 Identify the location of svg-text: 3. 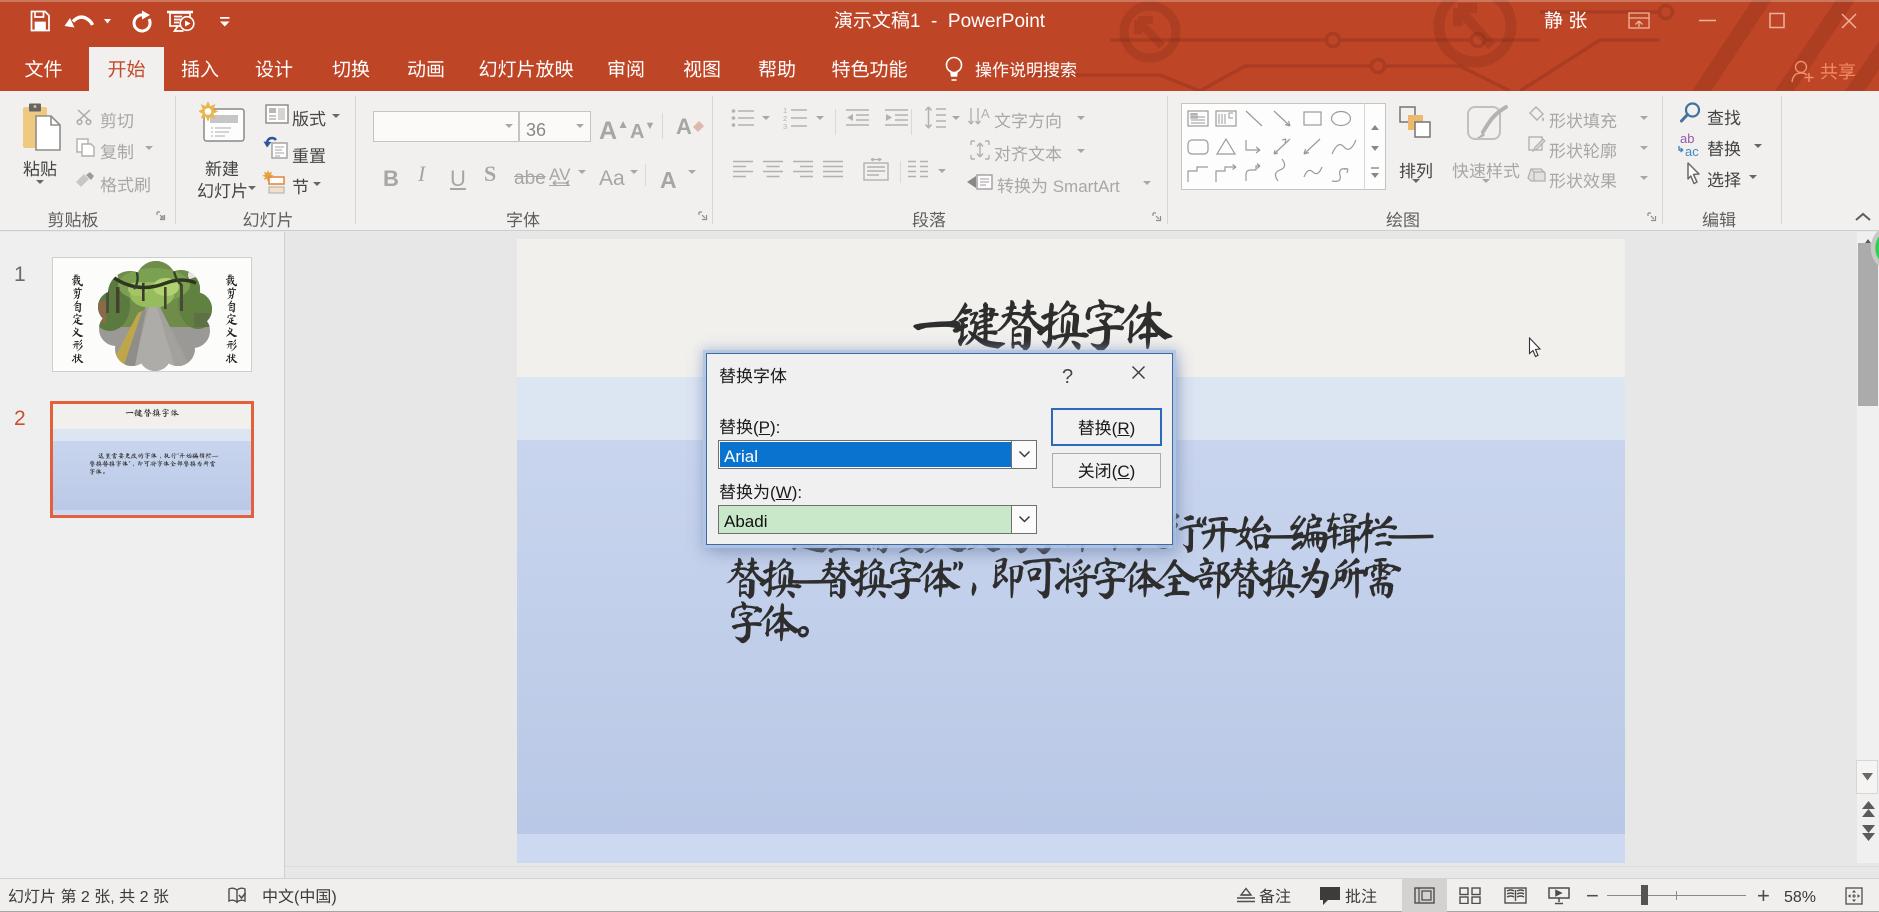
(785, 126).